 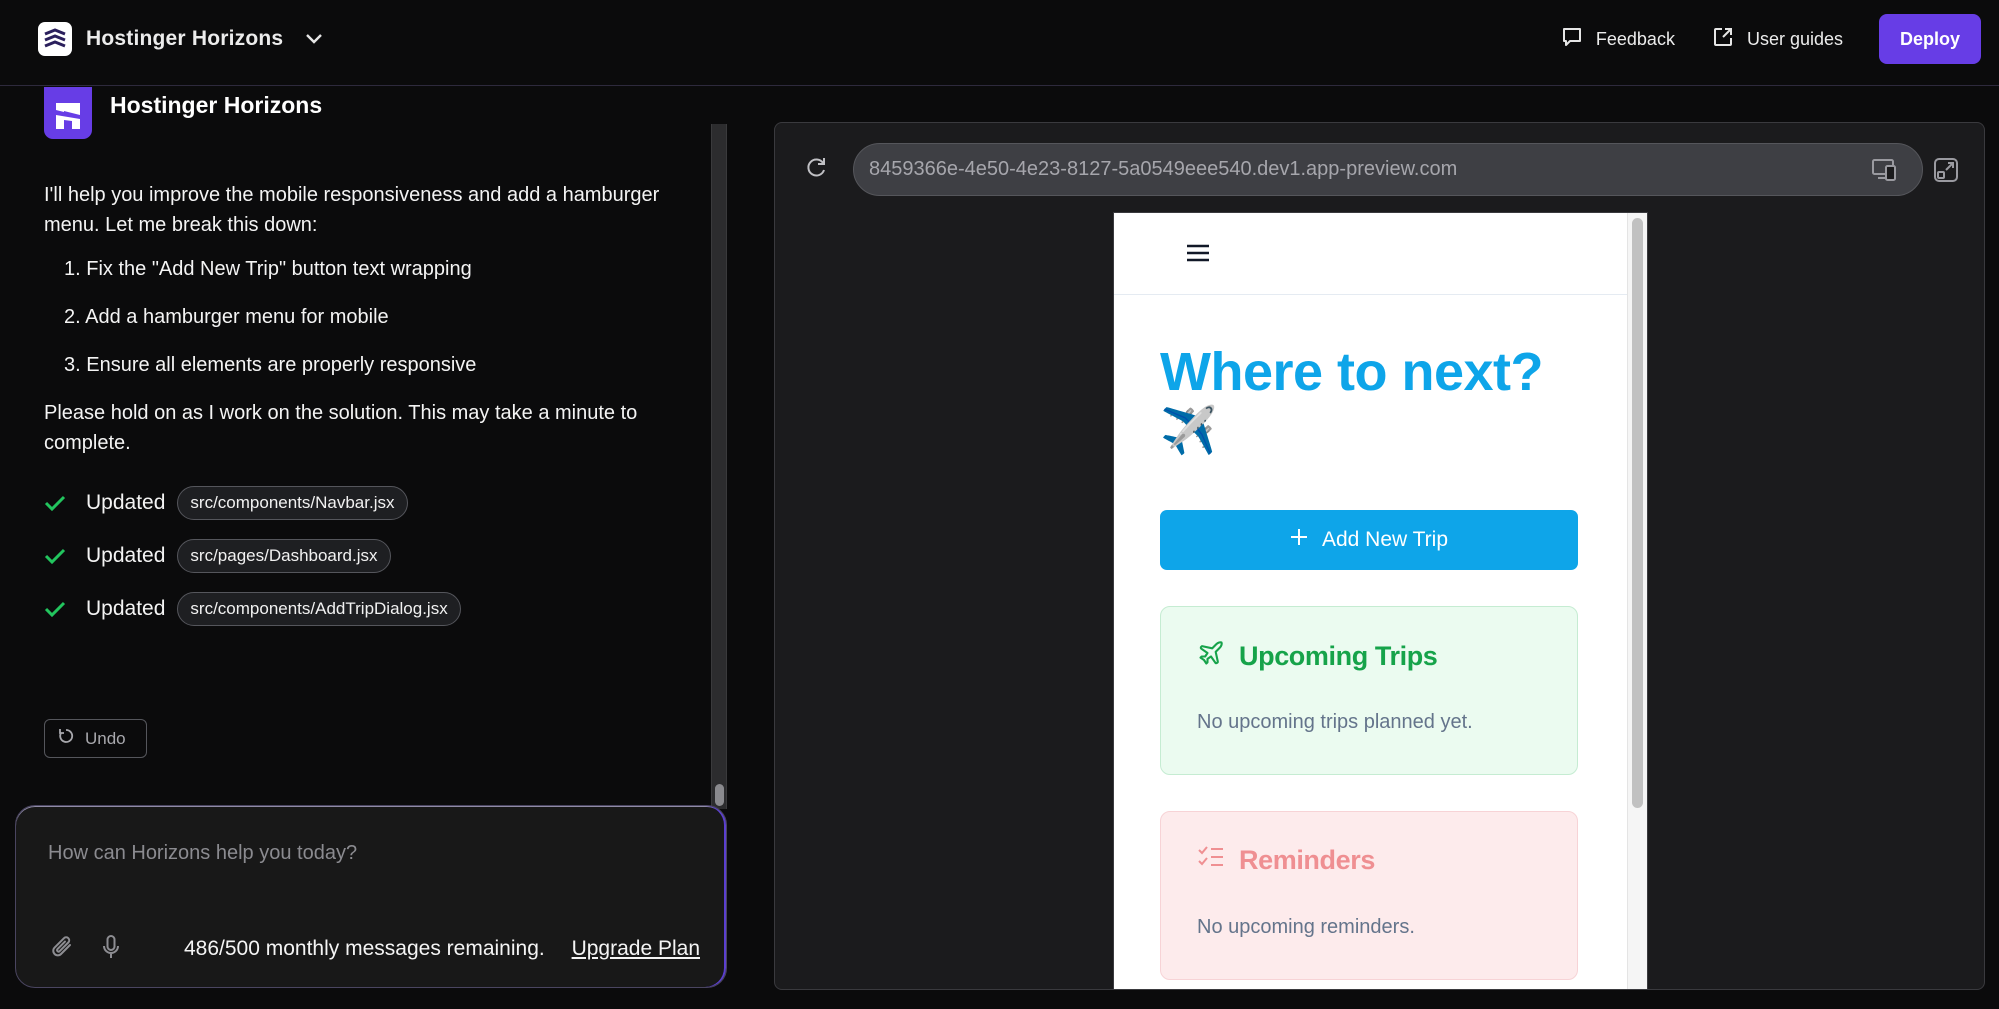 What do you see at coordinates (1635, 38) in the screenshot?
I see `feedback-label: Feedback` at bounding box center [1635, 38].